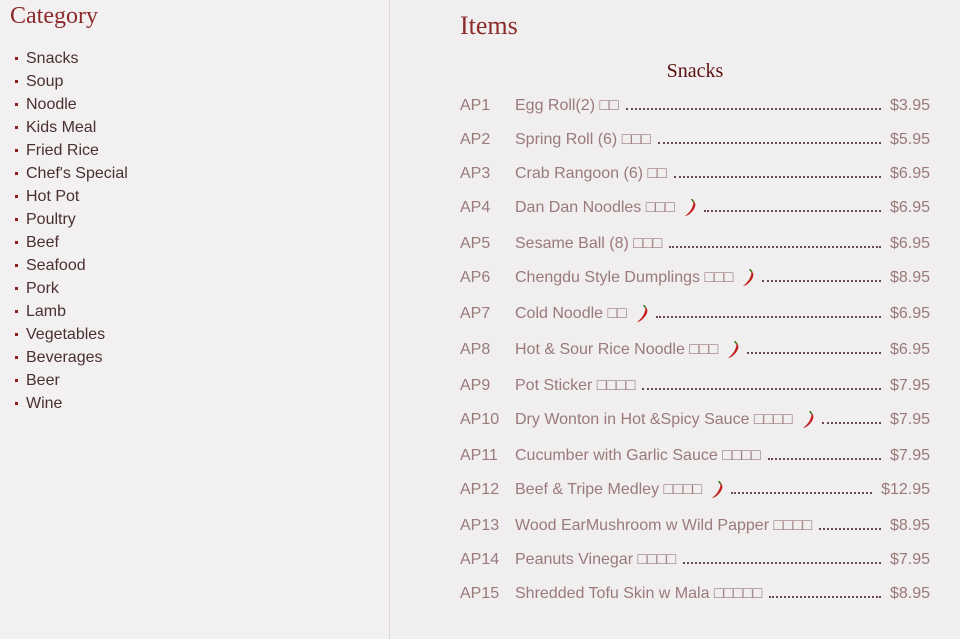 The image size is (960, 639). What do you see at coordinates (480, 489) in the screenshot?
I see `item-code: AP12` at bounding box center [480, 489].